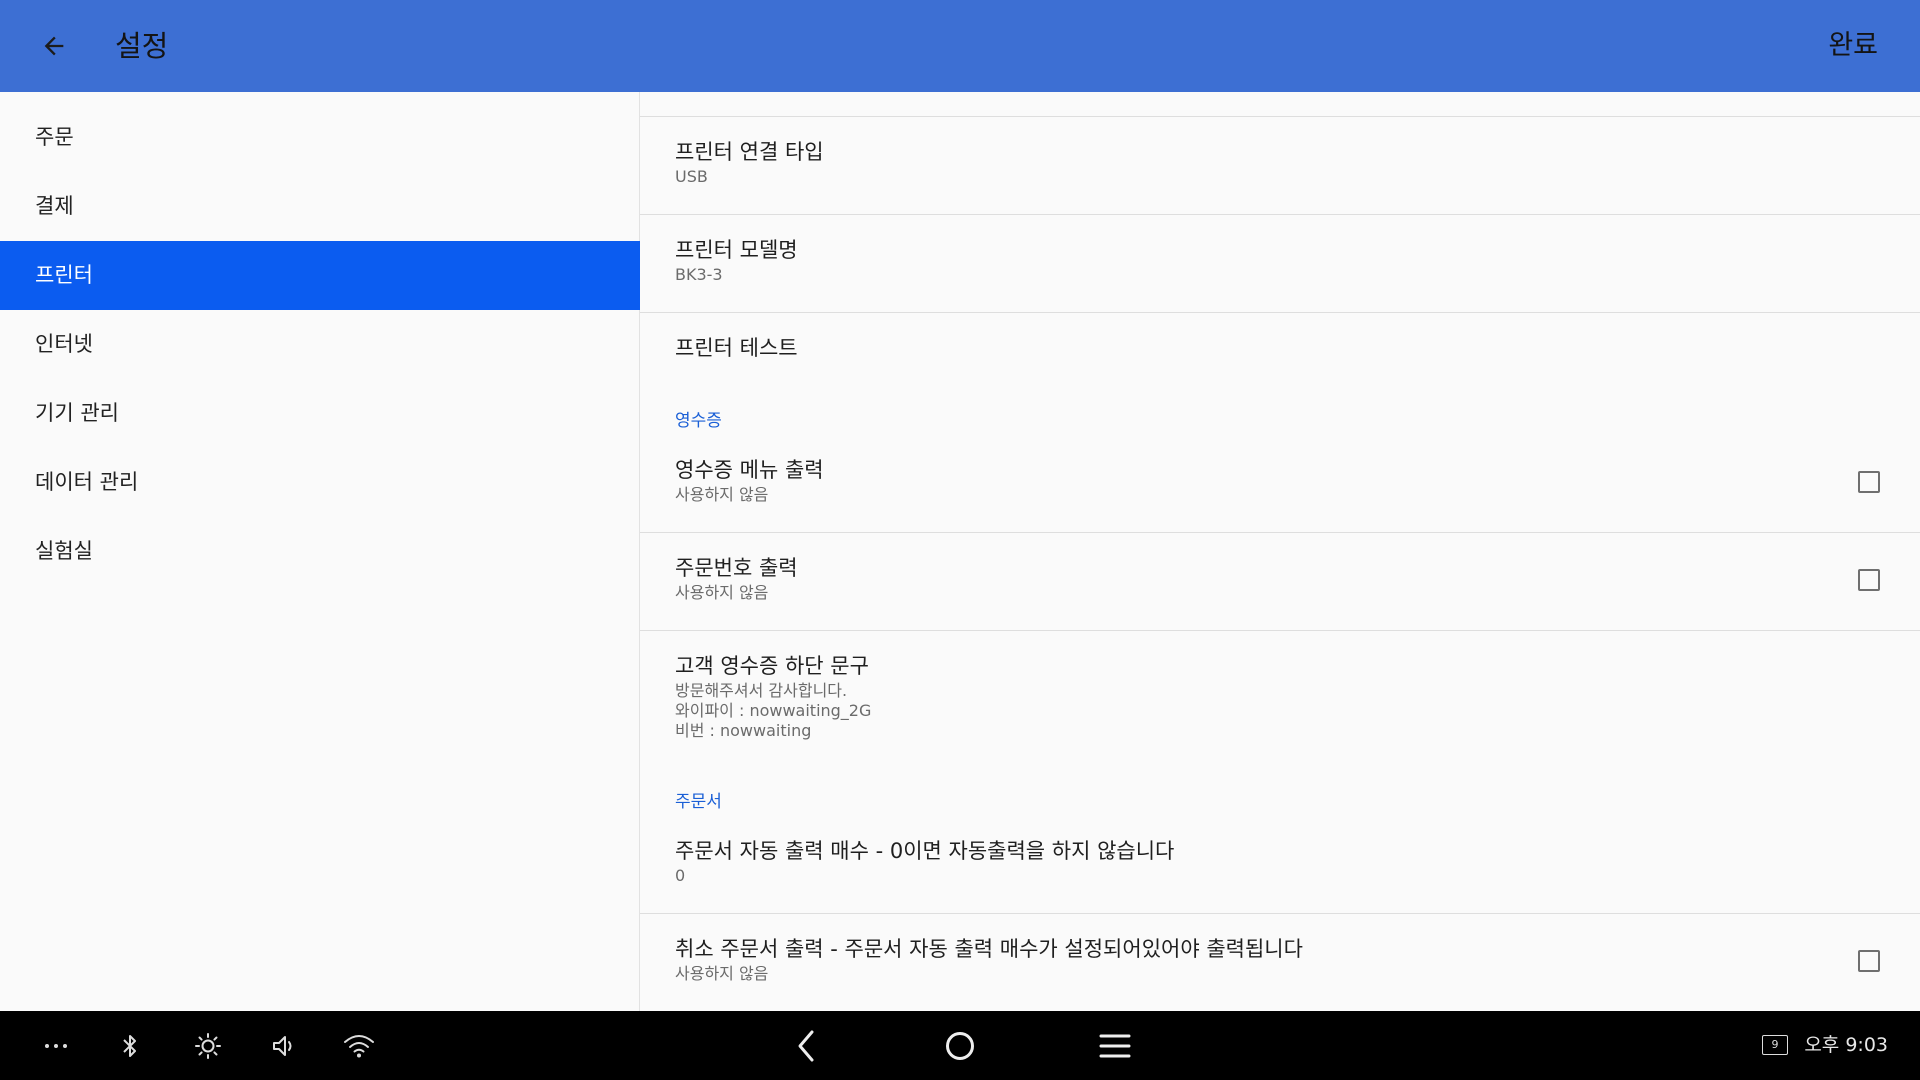 The width and height of the screenshot is (1920, 1080). Describe the element at coordinates (320, 482) in the screenshot. I see `sidebar-item-data-management: 데이터 관리` at that location.